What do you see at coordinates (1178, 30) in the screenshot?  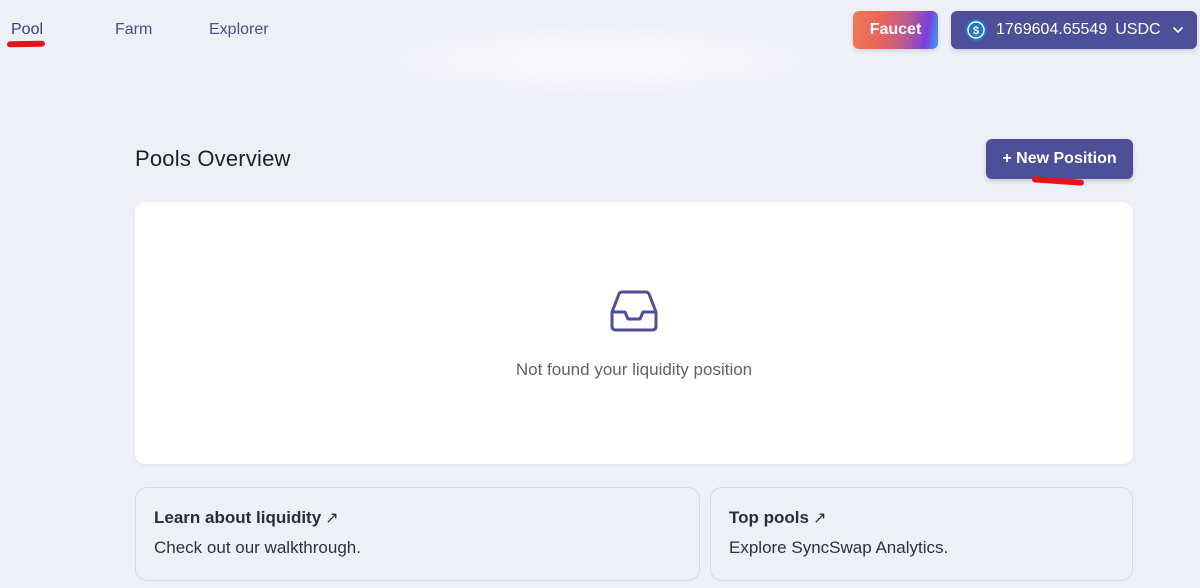 I see `chevron-down-icon` at bounding box center [1178, 30].